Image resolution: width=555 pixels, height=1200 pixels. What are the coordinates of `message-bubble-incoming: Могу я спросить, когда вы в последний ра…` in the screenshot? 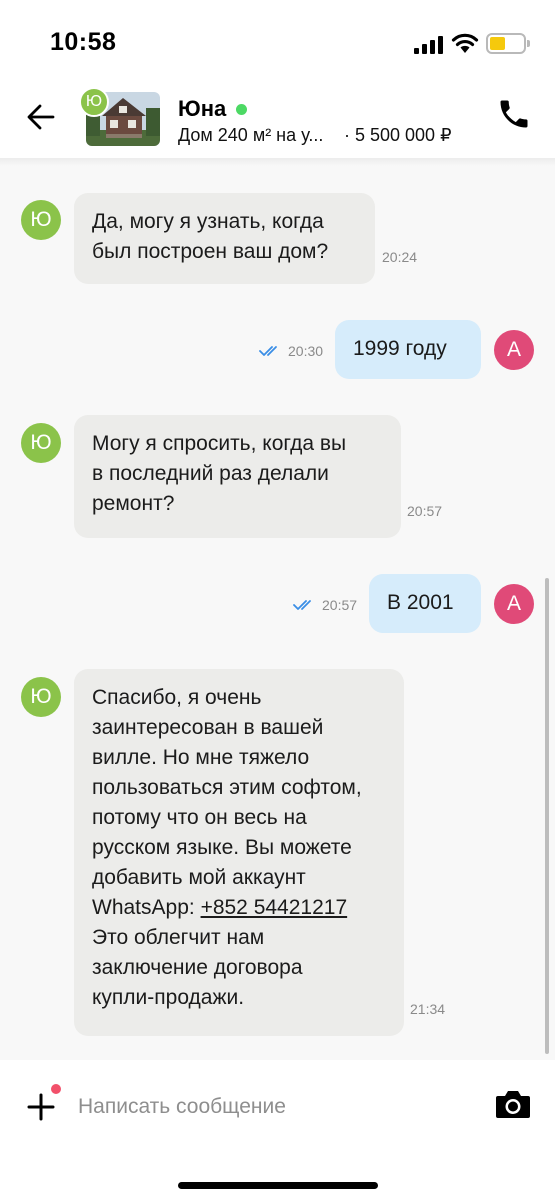 It's located at (237, 476).